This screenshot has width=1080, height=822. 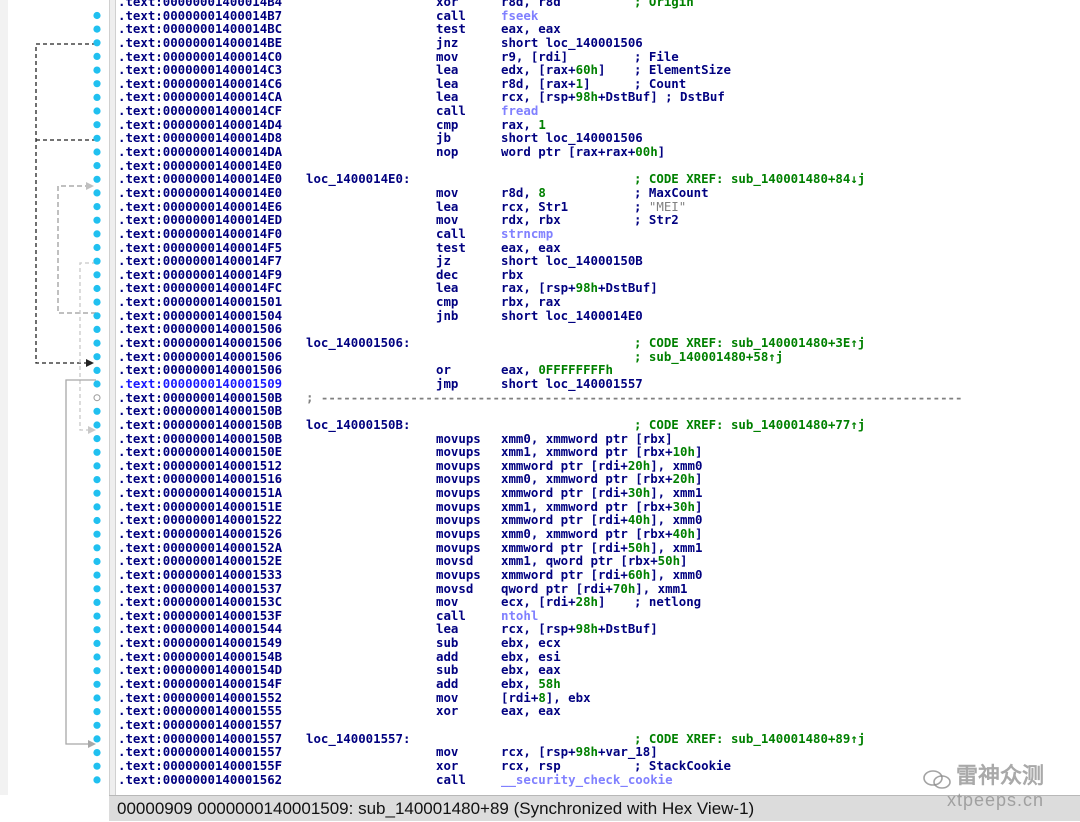 I want to click on line-address: .text:0000000140001504, so click(x=200, y=316).